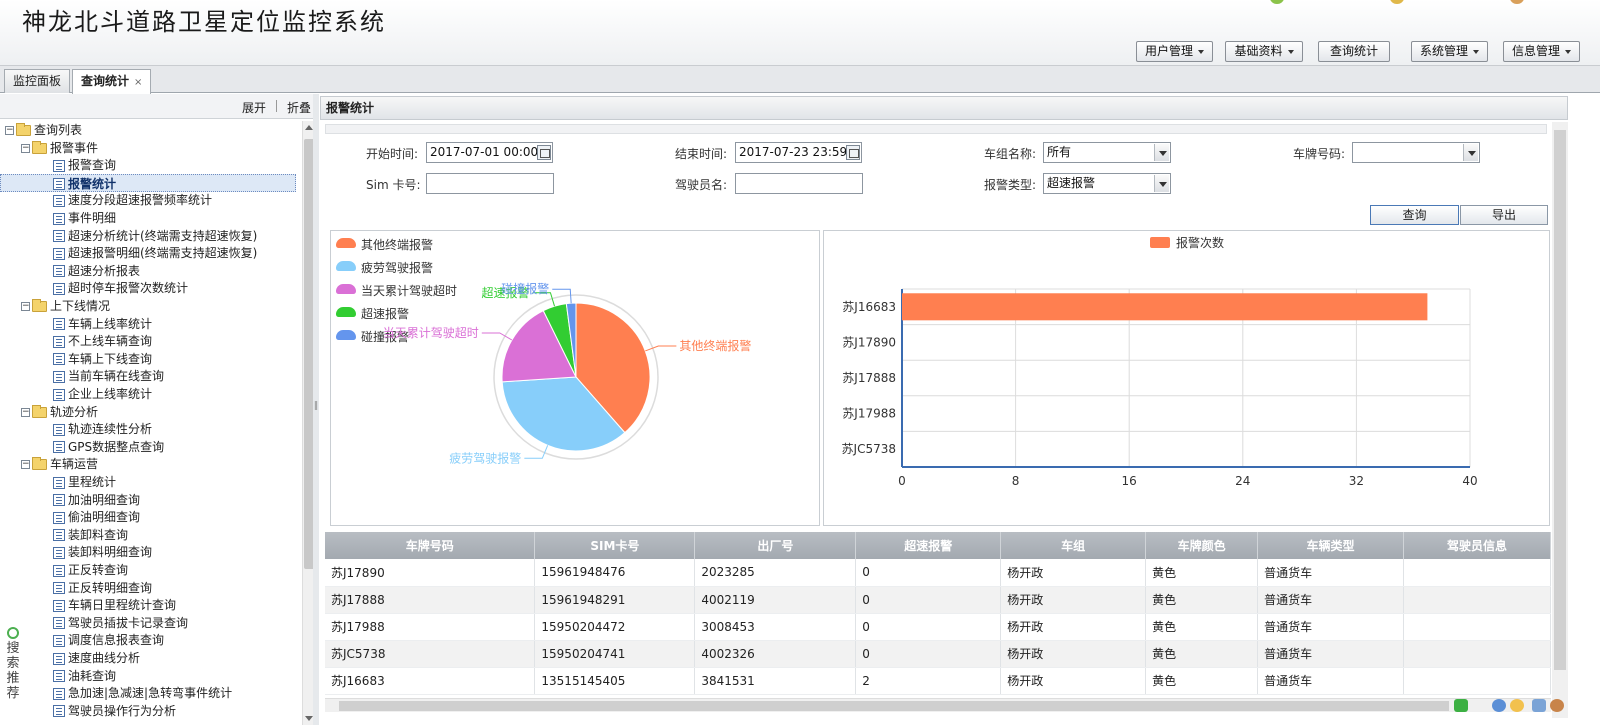 The width and height of the screenshot is (1600, 725). I want to click on end-time-input: 2017-07-23 23:59, so click(798, 152).